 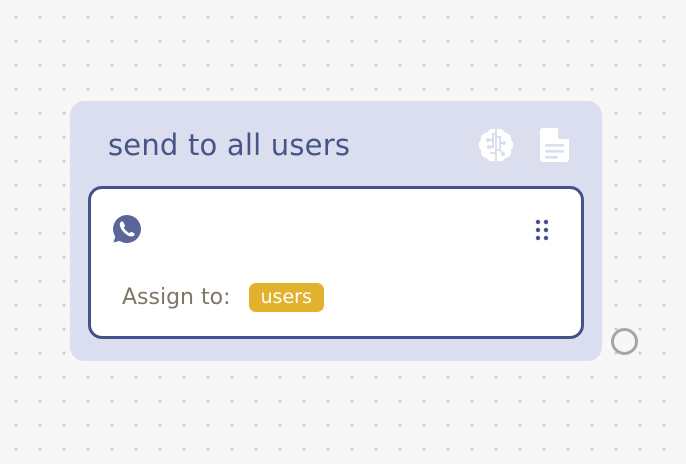 I want to click on drag-handle-icon, so click(x=542, y=230).